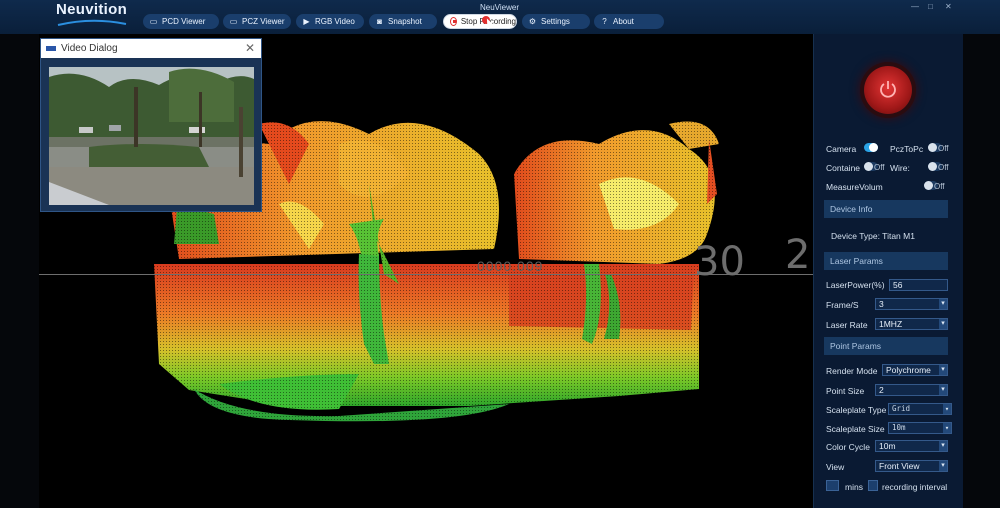 The image size is (1000, 508). What do you see at coordinates (835, 467) in the screenshot?
I see `view-label: View` at bounding box center [835, 467].